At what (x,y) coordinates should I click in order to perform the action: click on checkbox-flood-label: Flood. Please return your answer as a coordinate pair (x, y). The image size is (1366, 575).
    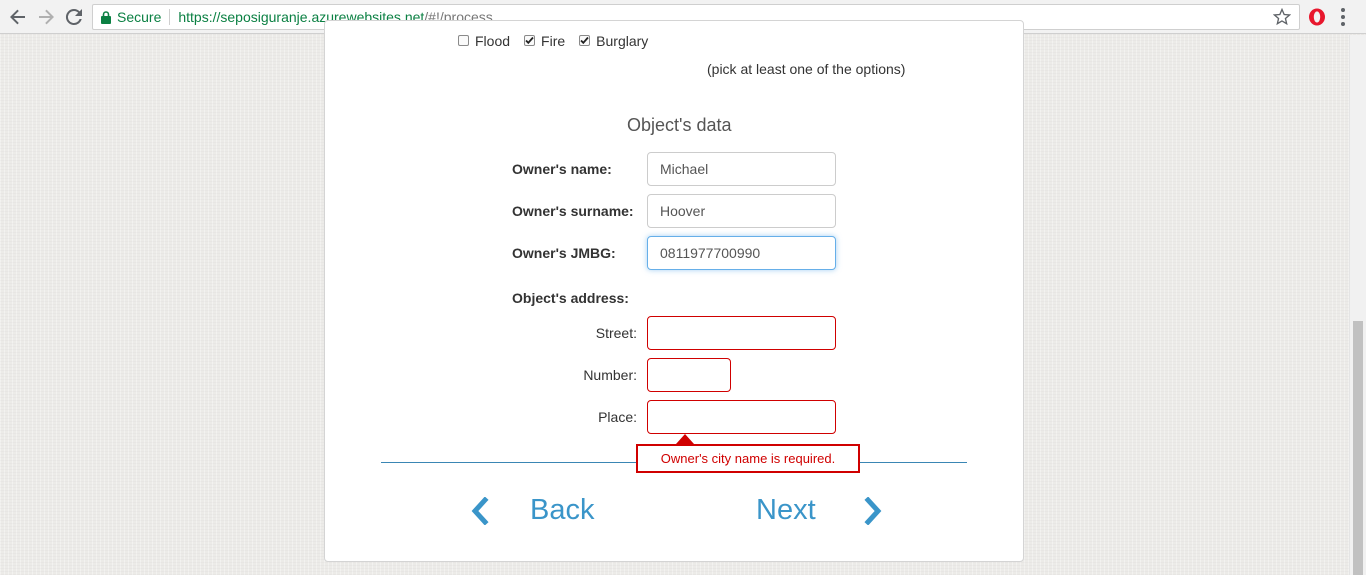
    Looking at the image, I should click on (493, 41).